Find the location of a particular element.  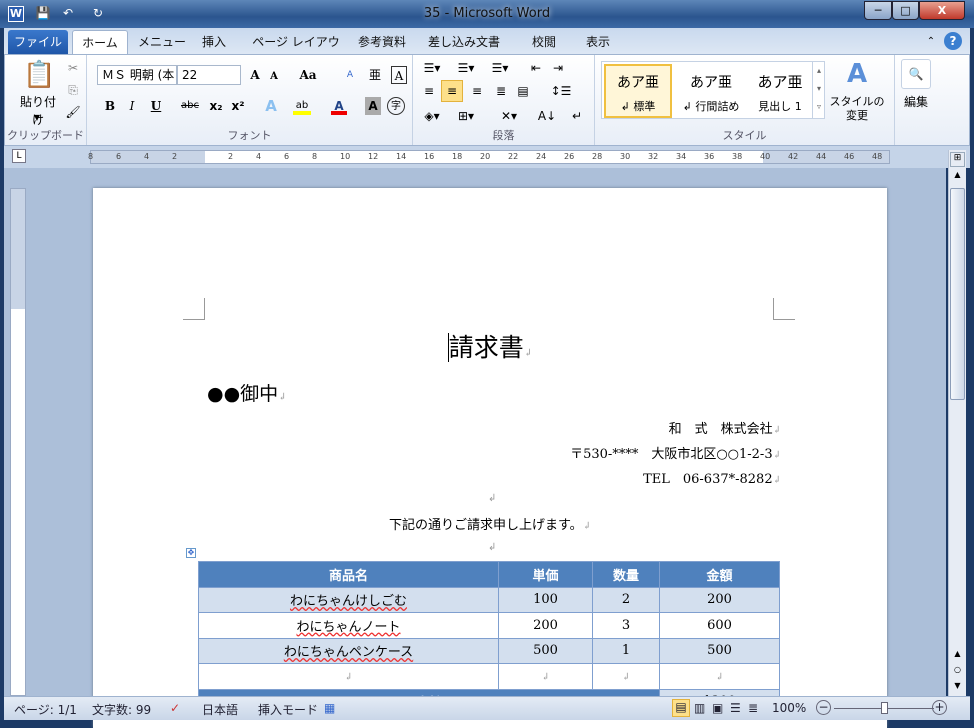

underline-button: U is located at coordinates (156, 106).